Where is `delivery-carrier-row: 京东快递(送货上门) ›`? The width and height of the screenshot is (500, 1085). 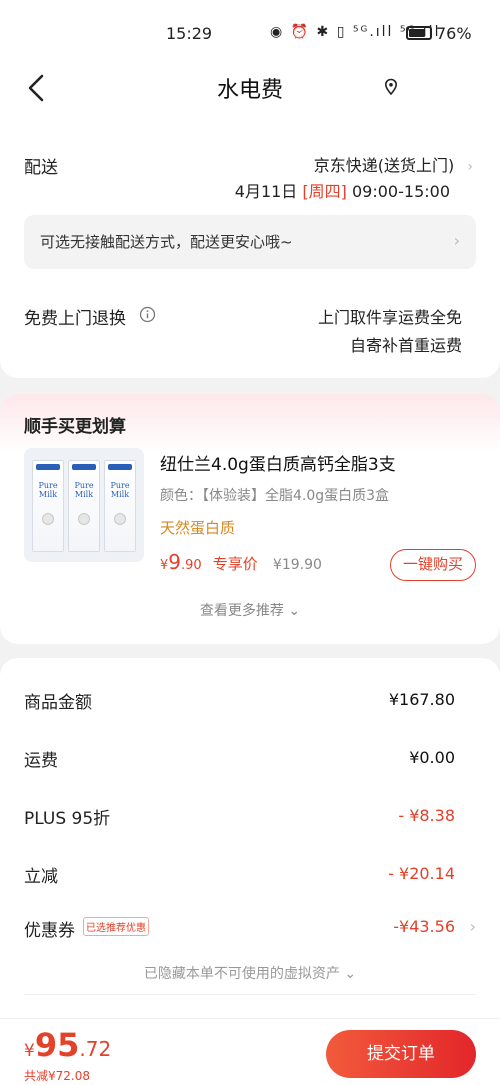 delivery-carrier-row: 京东快递(送货上门) › is located at coordinates (393, 164).